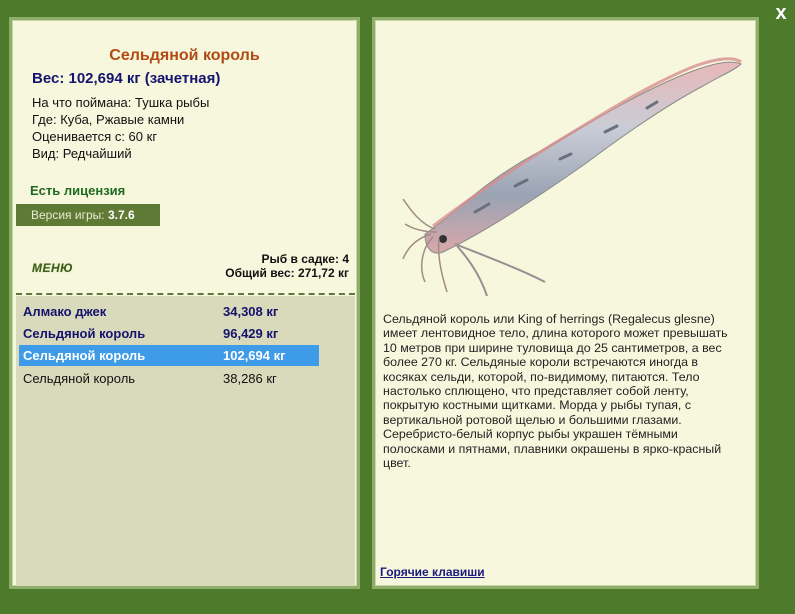 The image size is (795, 614). What do you see at coordinates (68, 215) in the screenshot?
I see `version-label: Версия игры:` at bounding box center [68, 215].